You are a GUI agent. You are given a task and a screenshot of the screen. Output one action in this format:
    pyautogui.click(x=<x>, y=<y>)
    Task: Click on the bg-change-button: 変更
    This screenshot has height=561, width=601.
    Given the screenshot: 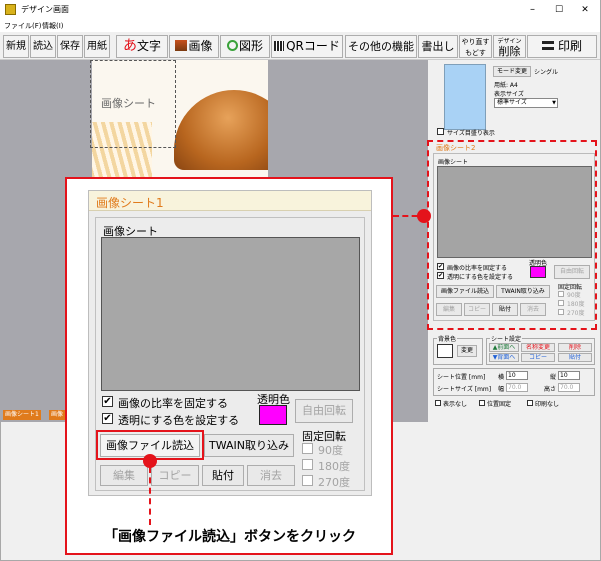 What is the action you would take?
    pyautogui.click(x=467, y=351)
    